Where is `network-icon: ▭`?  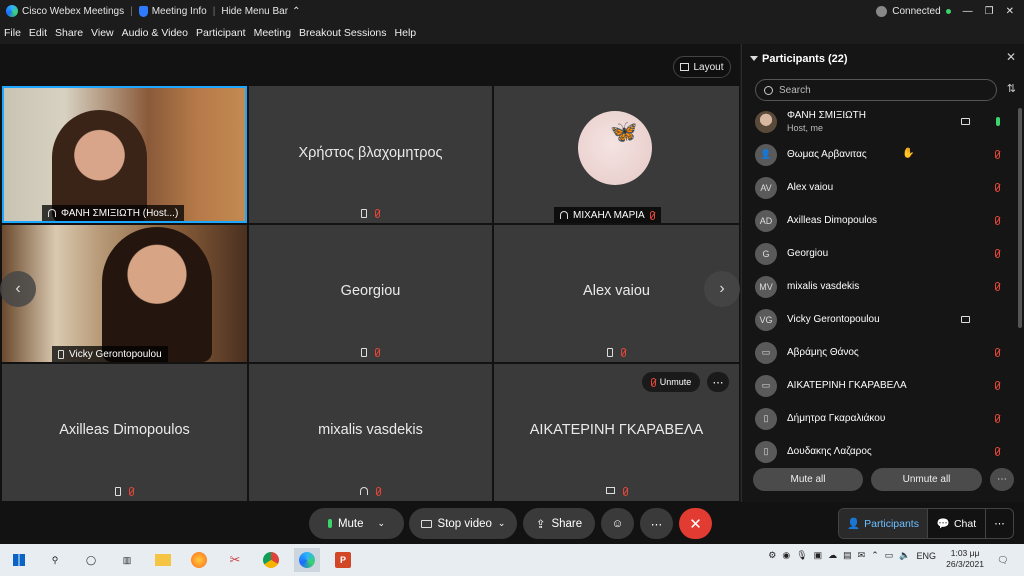
network-icon: ▭ is located at coordinates (889, 555).